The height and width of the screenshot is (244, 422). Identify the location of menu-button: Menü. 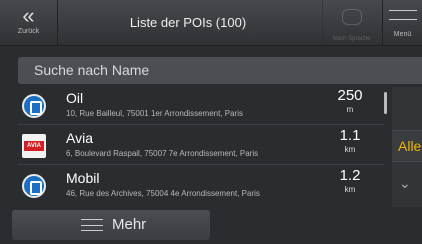
(402, 23).